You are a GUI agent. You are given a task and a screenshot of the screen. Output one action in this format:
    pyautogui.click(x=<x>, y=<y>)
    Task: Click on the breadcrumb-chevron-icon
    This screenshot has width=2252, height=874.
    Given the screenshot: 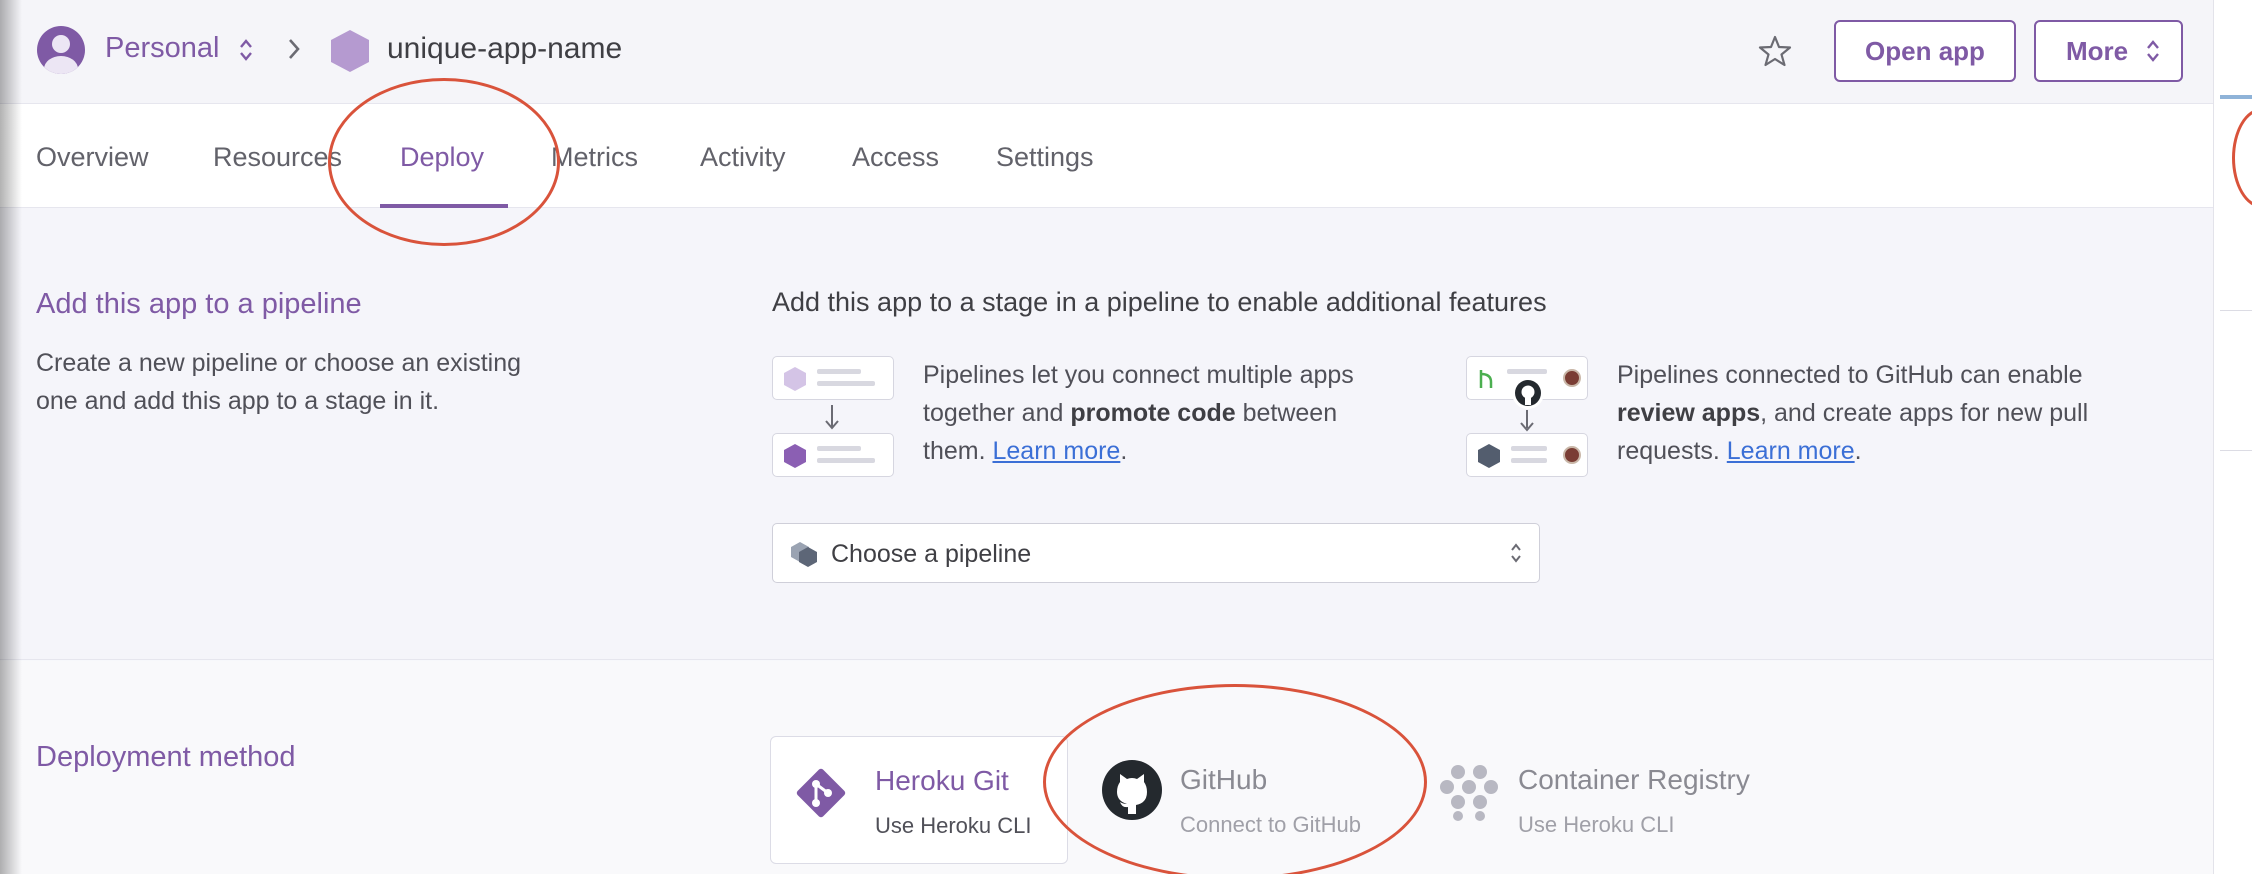 What is the action you would take?
    pyautogui.click(x=294, y=49)
    